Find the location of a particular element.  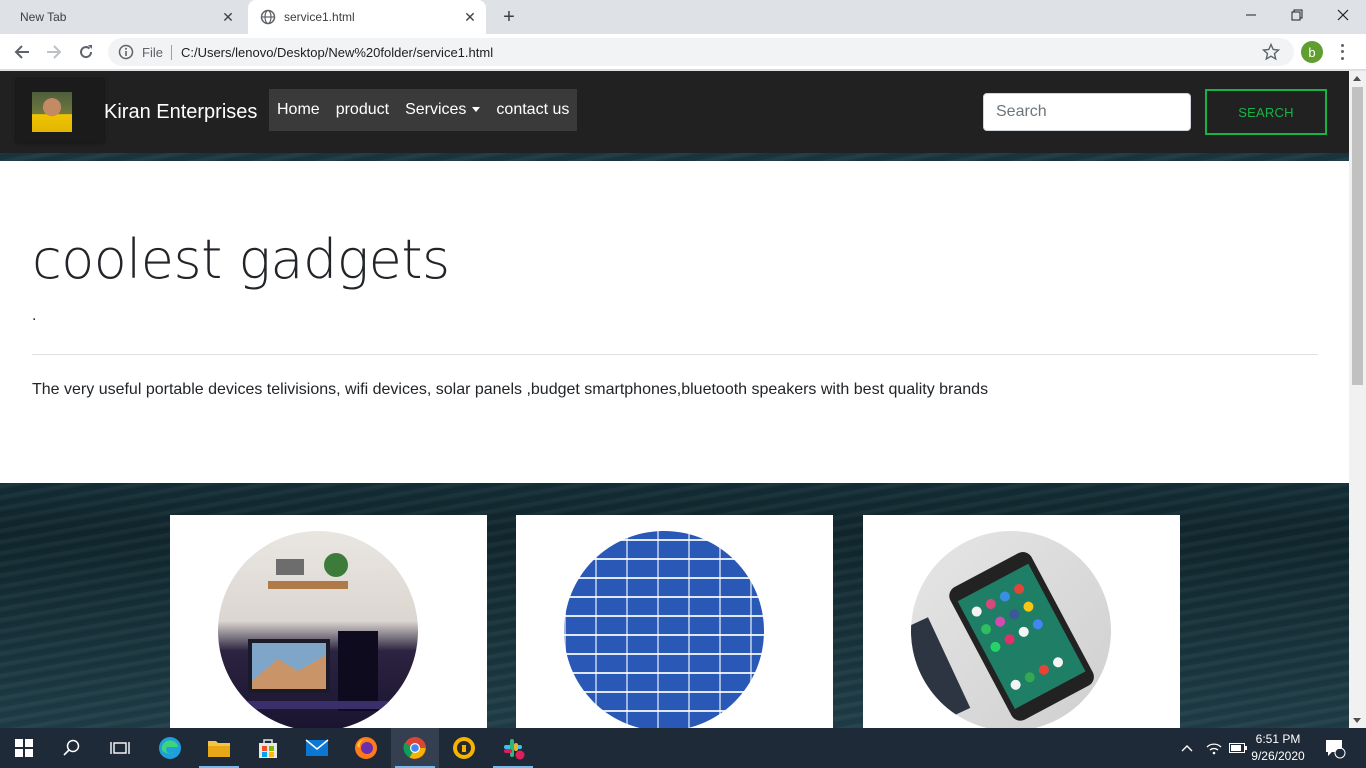

smartphone-image is located at coordinates (1011, 629).